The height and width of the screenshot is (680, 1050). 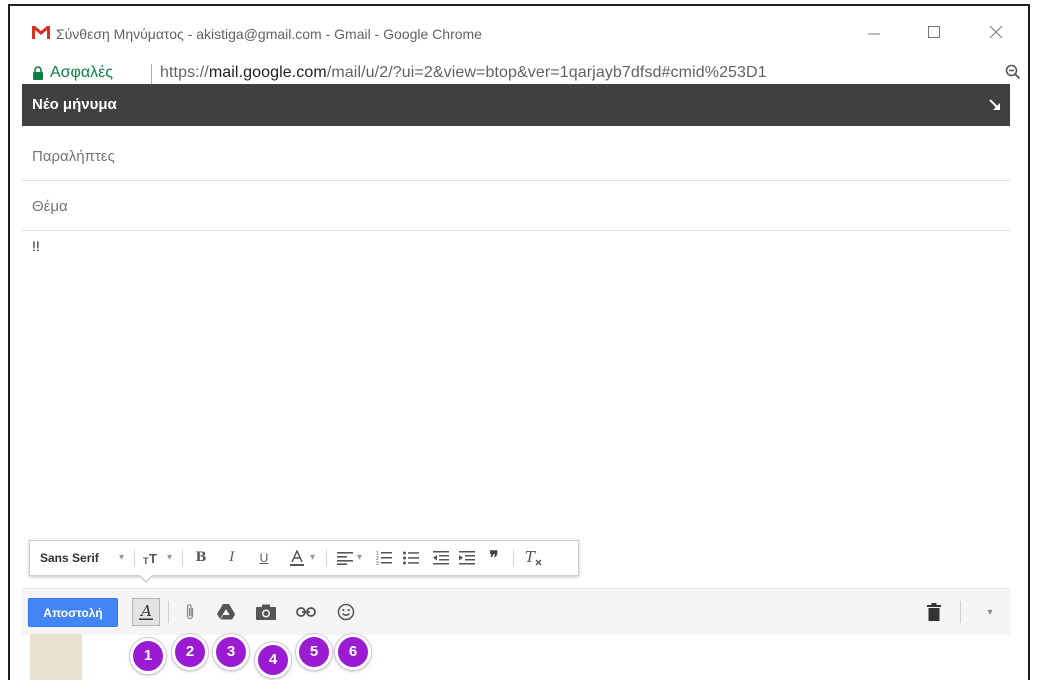 What do you see at coordinates (314, 652) in the screenshot?
I see `marker-5: 5` at bounding box center [314, 652].